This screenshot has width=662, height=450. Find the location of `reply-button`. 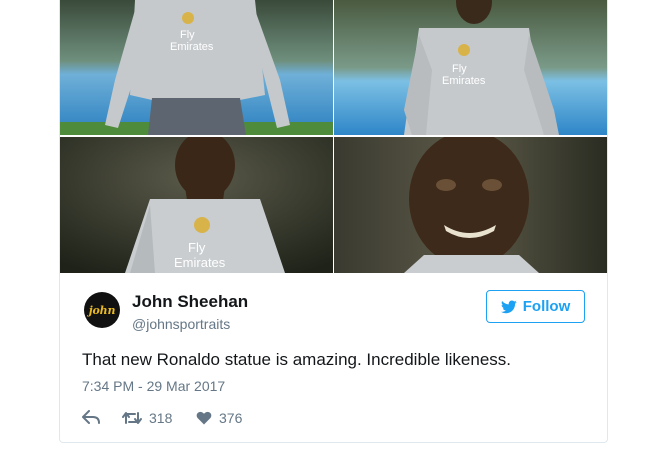

reply-button is located at coordinates (91, 417).